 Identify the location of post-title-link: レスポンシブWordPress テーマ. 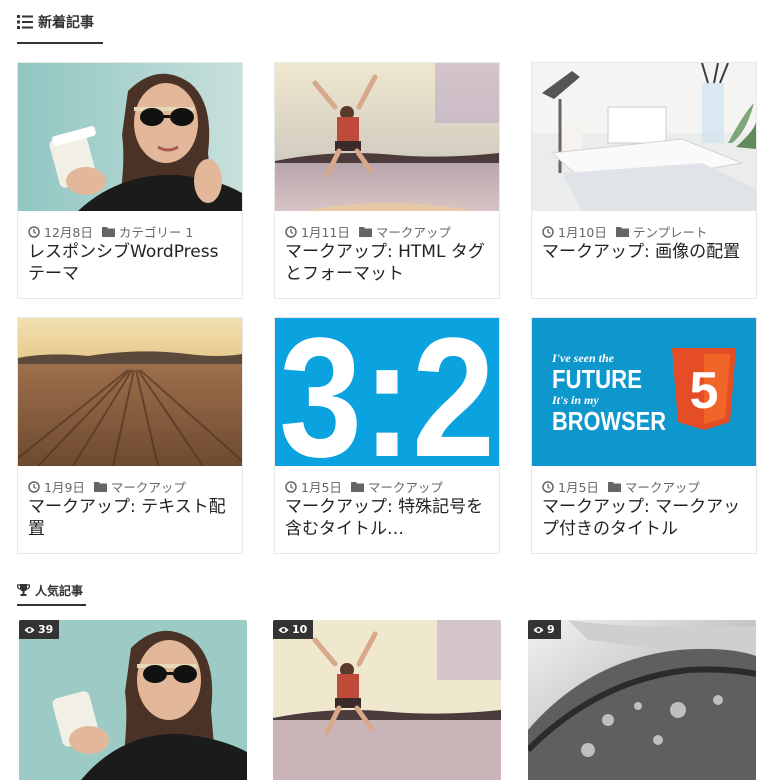
(132, 263).